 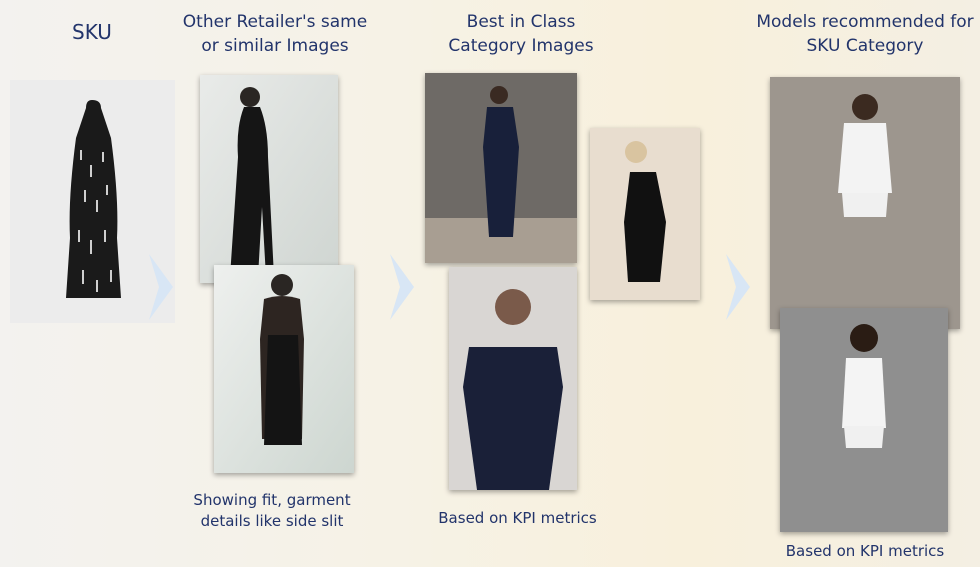 What do you see at coordinates (517, 518) in the screenshot?
I see `caption-best-in-class: Based on KPI metrics` at bounding box center [517, 518].